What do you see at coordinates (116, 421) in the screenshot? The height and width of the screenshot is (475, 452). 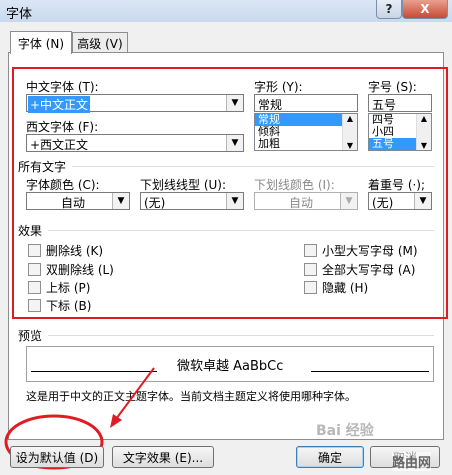 I see `annotation-arrow-head` at bounding box center [116, 421].